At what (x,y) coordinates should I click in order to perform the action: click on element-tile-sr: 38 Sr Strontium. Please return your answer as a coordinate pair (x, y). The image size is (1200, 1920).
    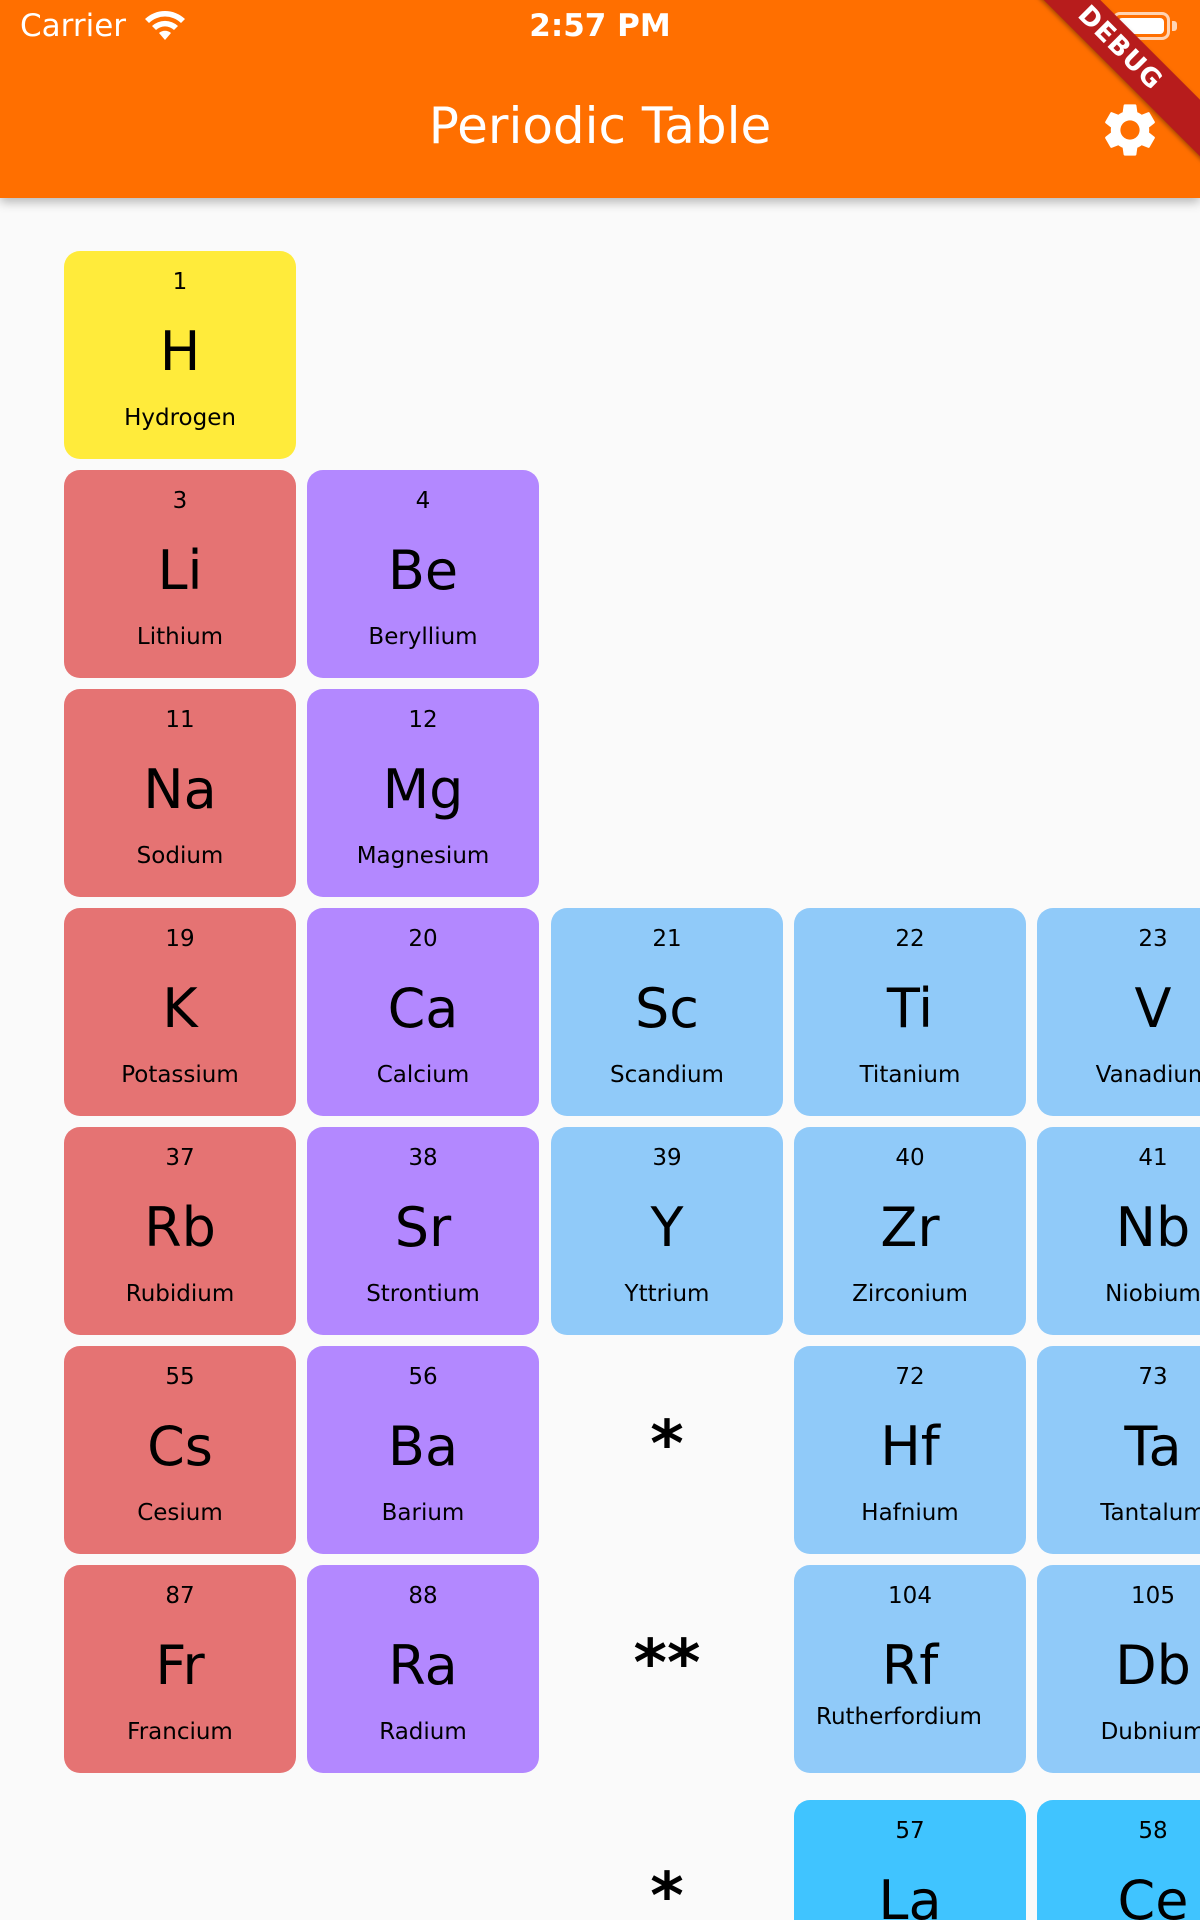
    Looking at the image, I should click on (423, 1231).